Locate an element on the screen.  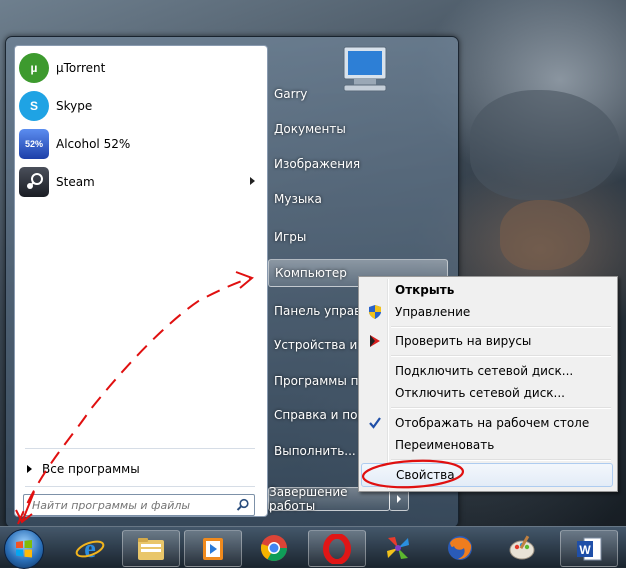
pinned-program-steam: Steam is located at coordinates (141, 182).